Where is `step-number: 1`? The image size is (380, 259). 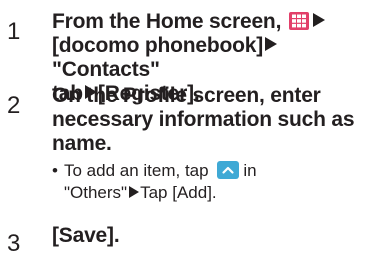 step-number: 1 is located at coordinates (14, 31).